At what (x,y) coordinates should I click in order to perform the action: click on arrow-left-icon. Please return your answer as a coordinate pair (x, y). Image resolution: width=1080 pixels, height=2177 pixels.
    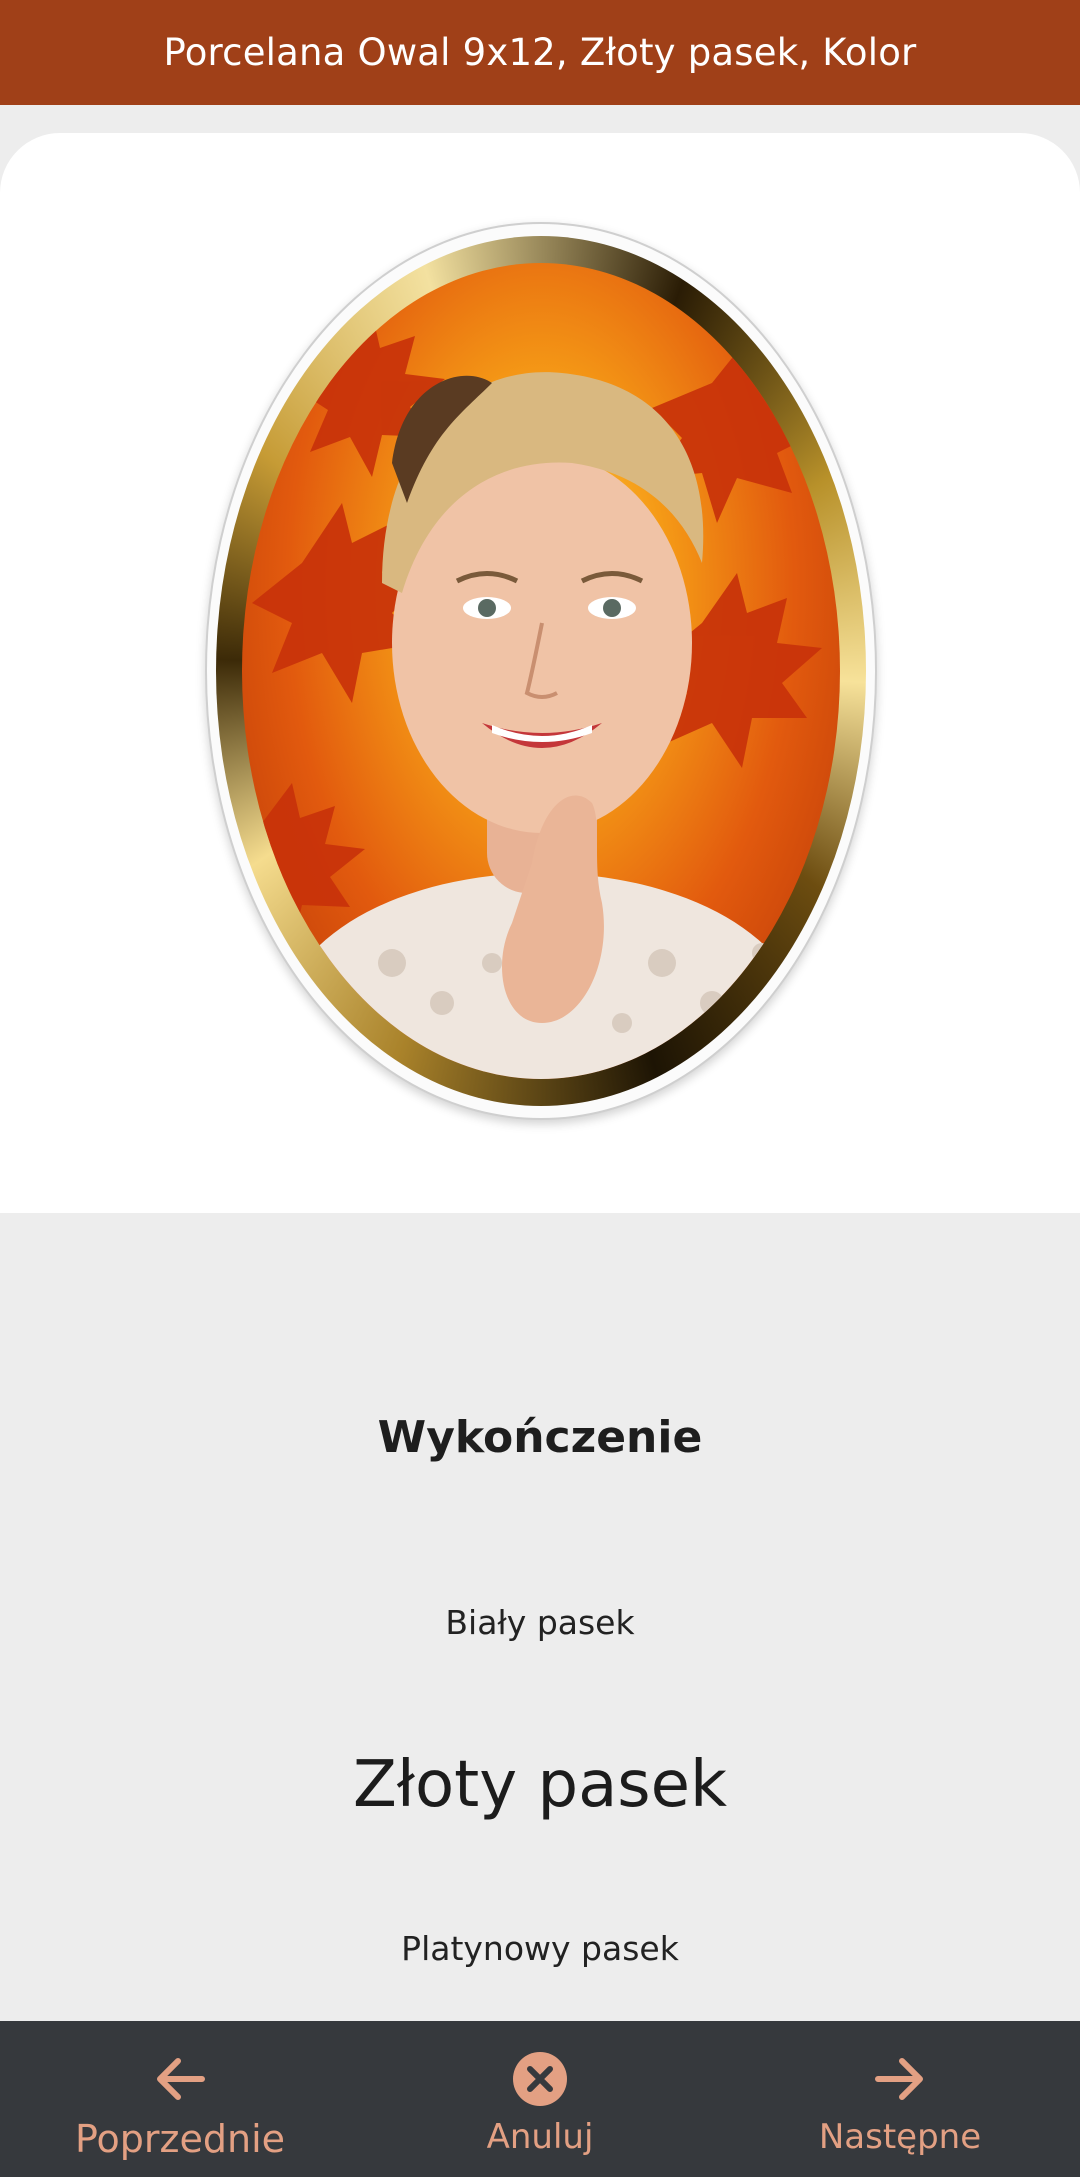
    Looking at the image, I should click on (180, 2079).